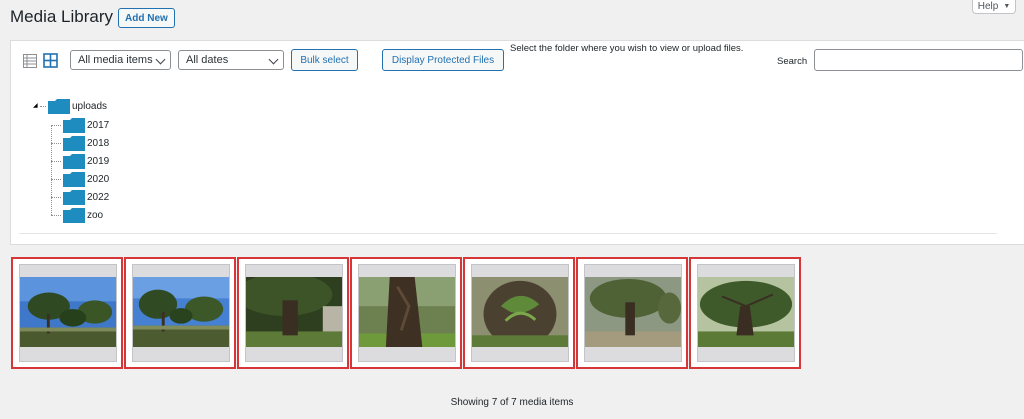 The width and height of the screenshot is (1024, 419). I want to click on media-type-value: All media items, so click(115, 60).